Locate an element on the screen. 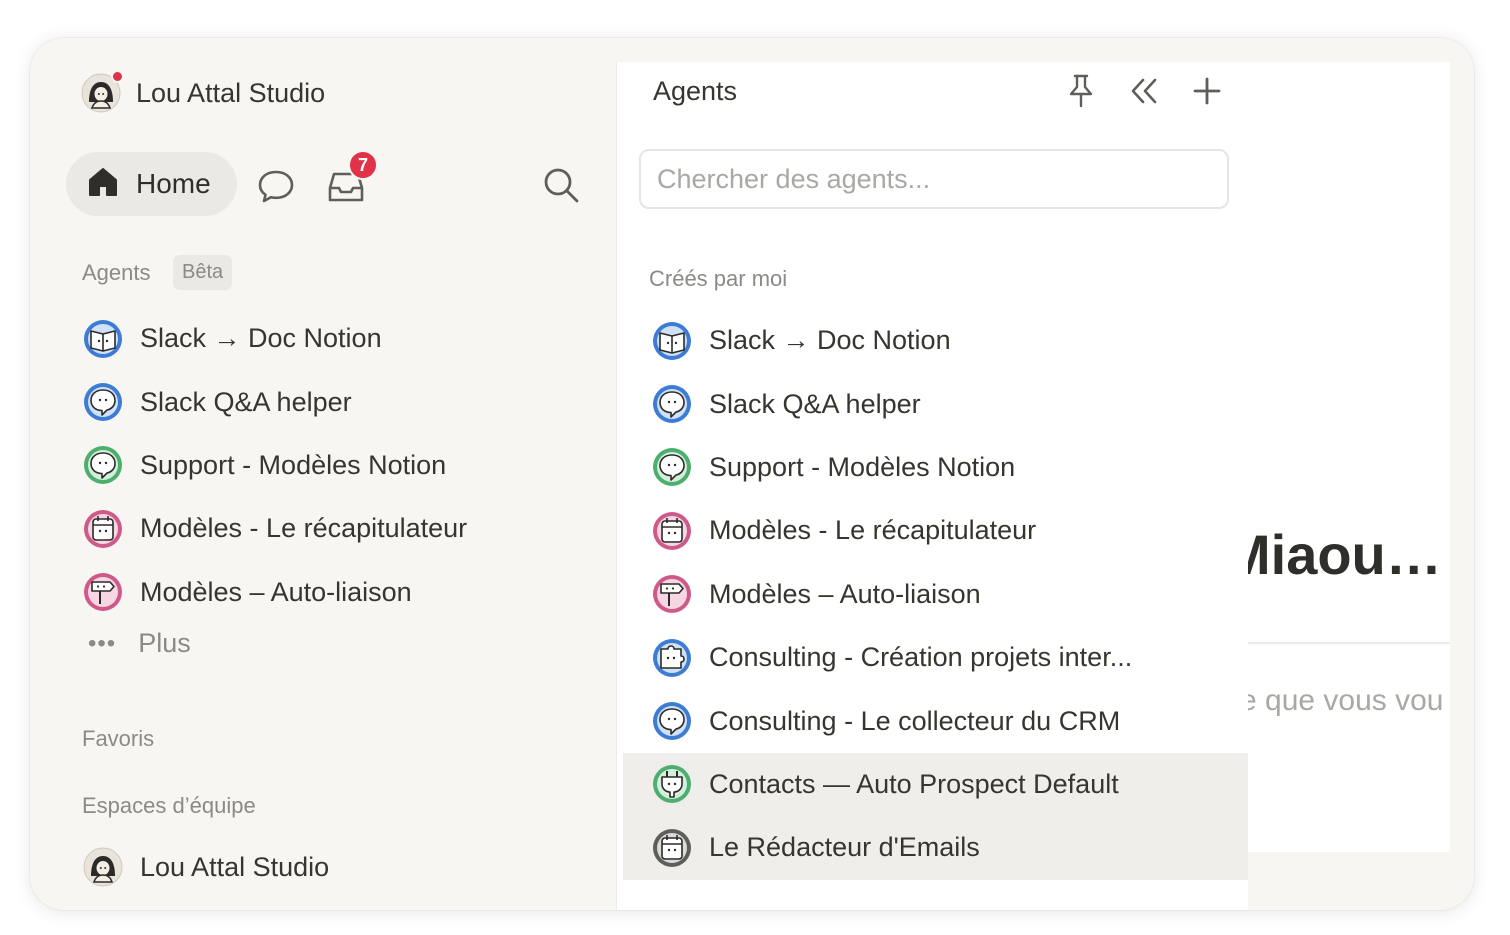  panel-agent-label: Slack → Doc Notion is located at coordinates (830, 340).